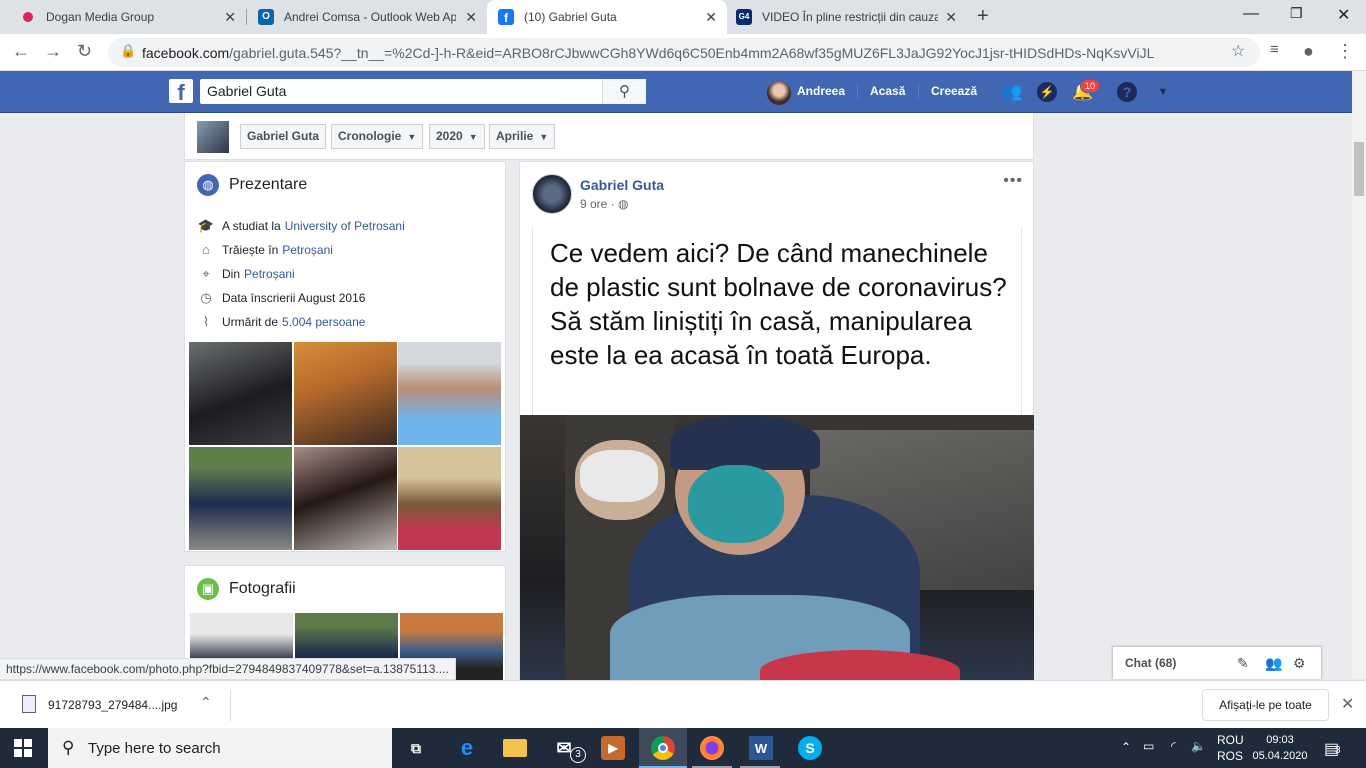 This screenshot has height=768, width=1366. What do you see at coordinates (246, 589) in the screenshot?
I see `photos-heading: ▣ Fotografii` at bounding box center [246, 589].